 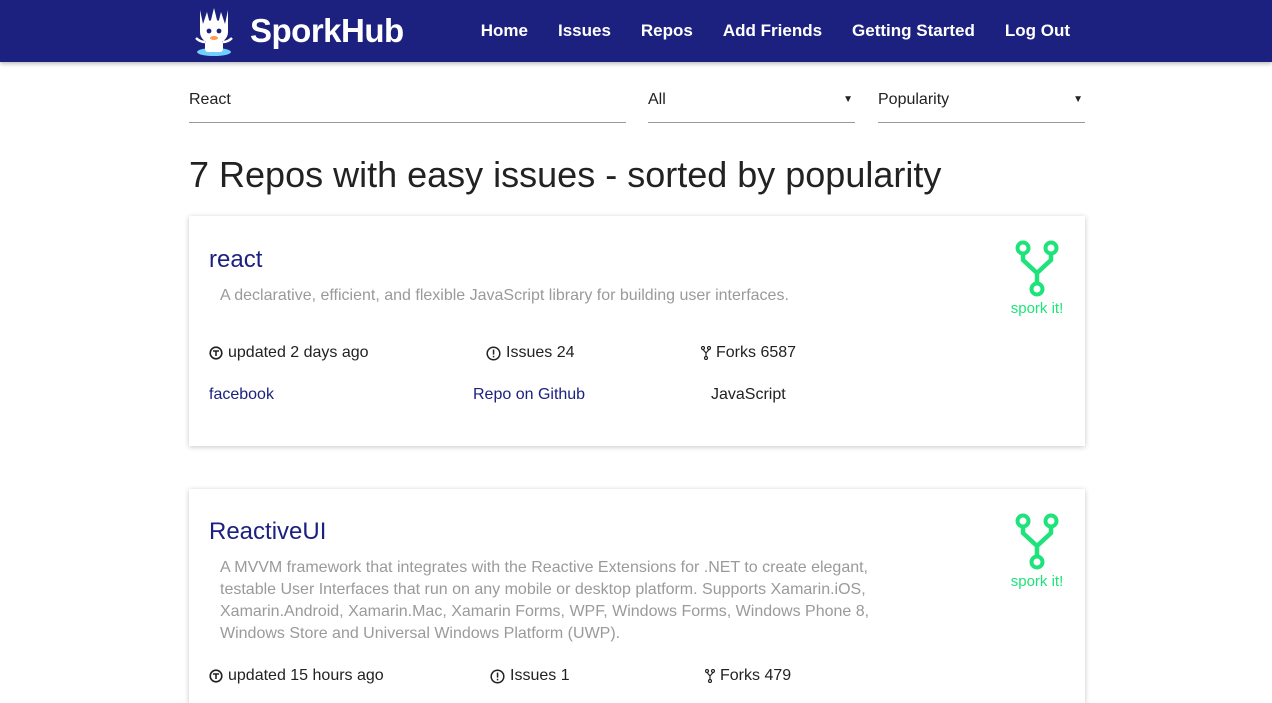 I want to click on repo-updated: updated 2 days ago, so click(x=289, y=353).